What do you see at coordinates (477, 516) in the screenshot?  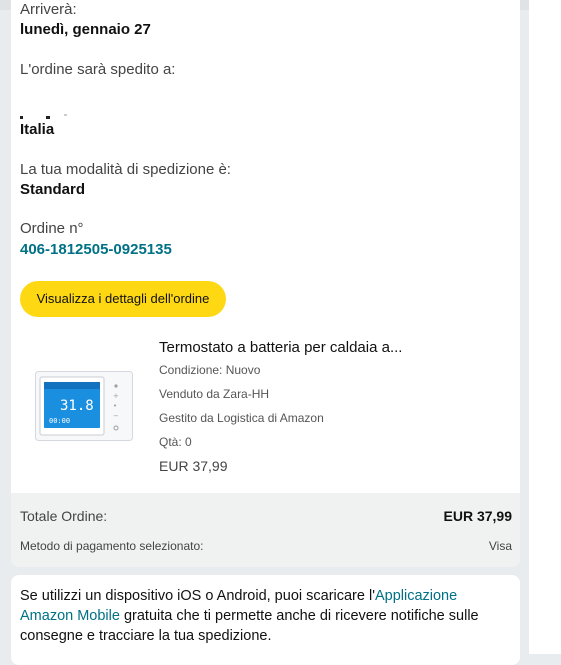 I see `order-total-value: EUR 37,99` at bounding box center [477, 516].